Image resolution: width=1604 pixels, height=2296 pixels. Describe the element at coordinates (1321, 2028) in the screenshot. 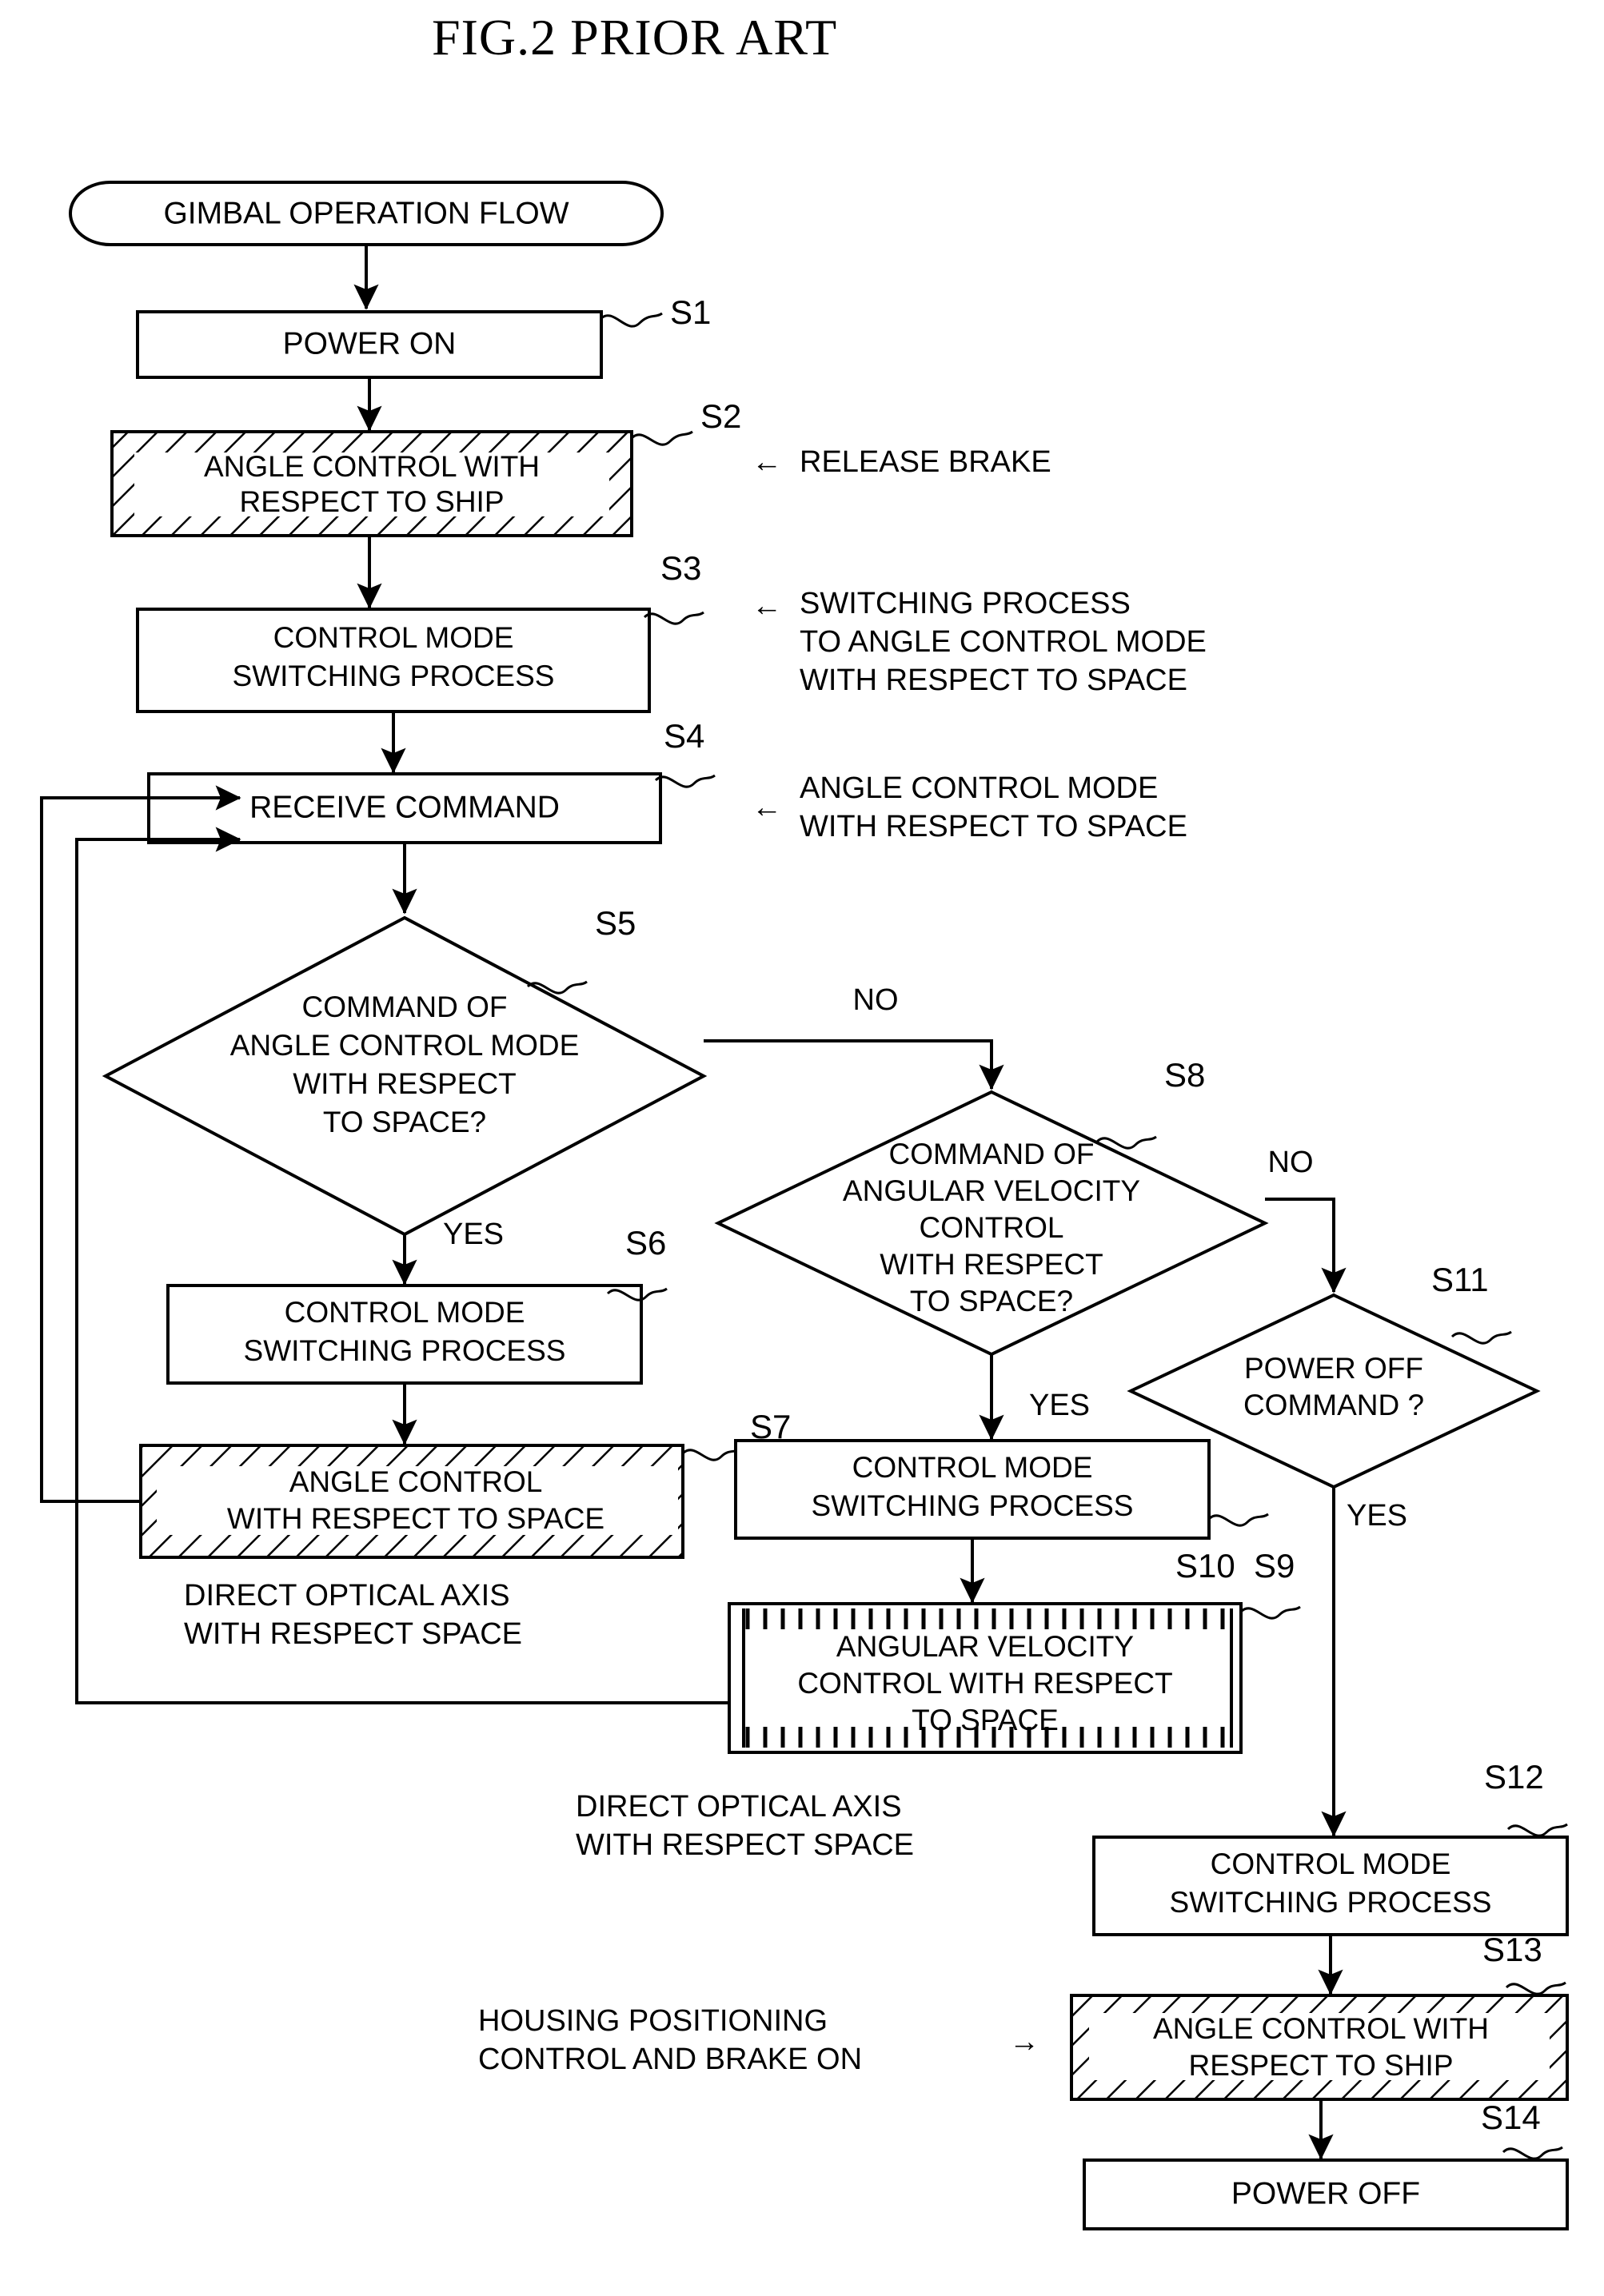

I see `node-s13-line1: ANGLE CONTROL WITH` at that location.